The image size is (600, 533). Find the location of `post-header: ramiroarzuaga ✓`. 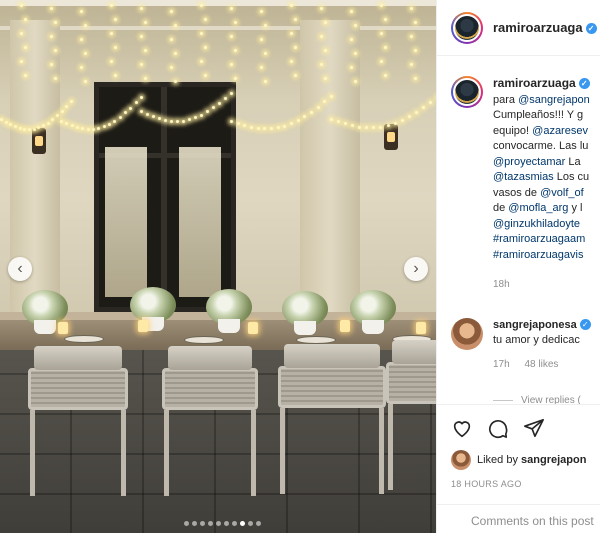

post-header: ramiroarzuaga ✓ is located at coordinates (518, 28).